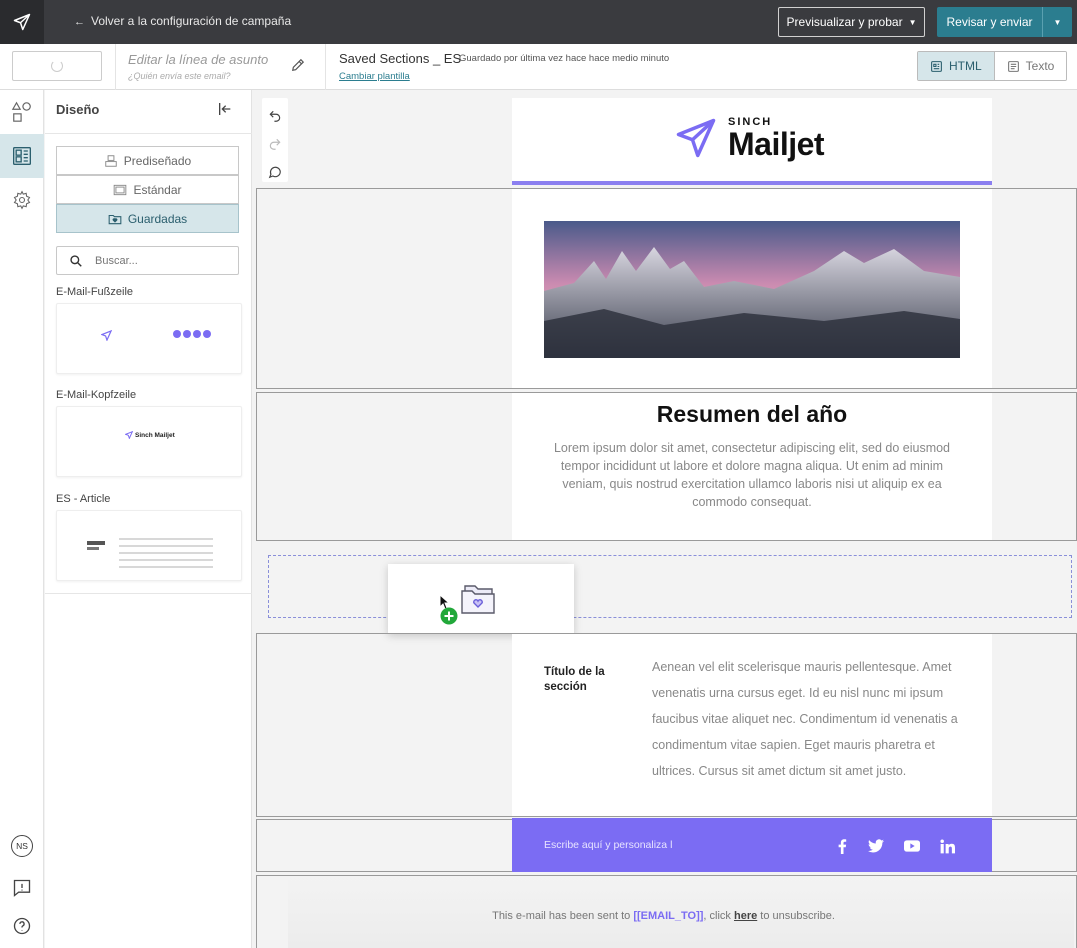  Describe the element at coordinates (157, 160) in the screenshot. I see `tab-predesigned-label: Prediseñado` at that location.